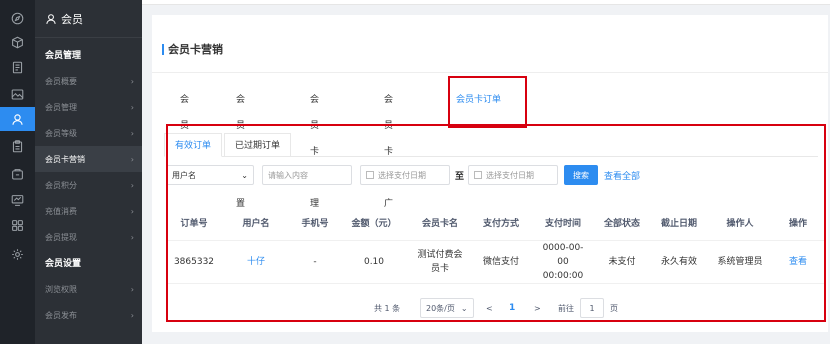 The width and height of the screenshot is (830, 344). Describe the element at coordinates (88, 289) in the screenshot. I see `menu-item-browse-permission: 浏览权限 ›` at that location.